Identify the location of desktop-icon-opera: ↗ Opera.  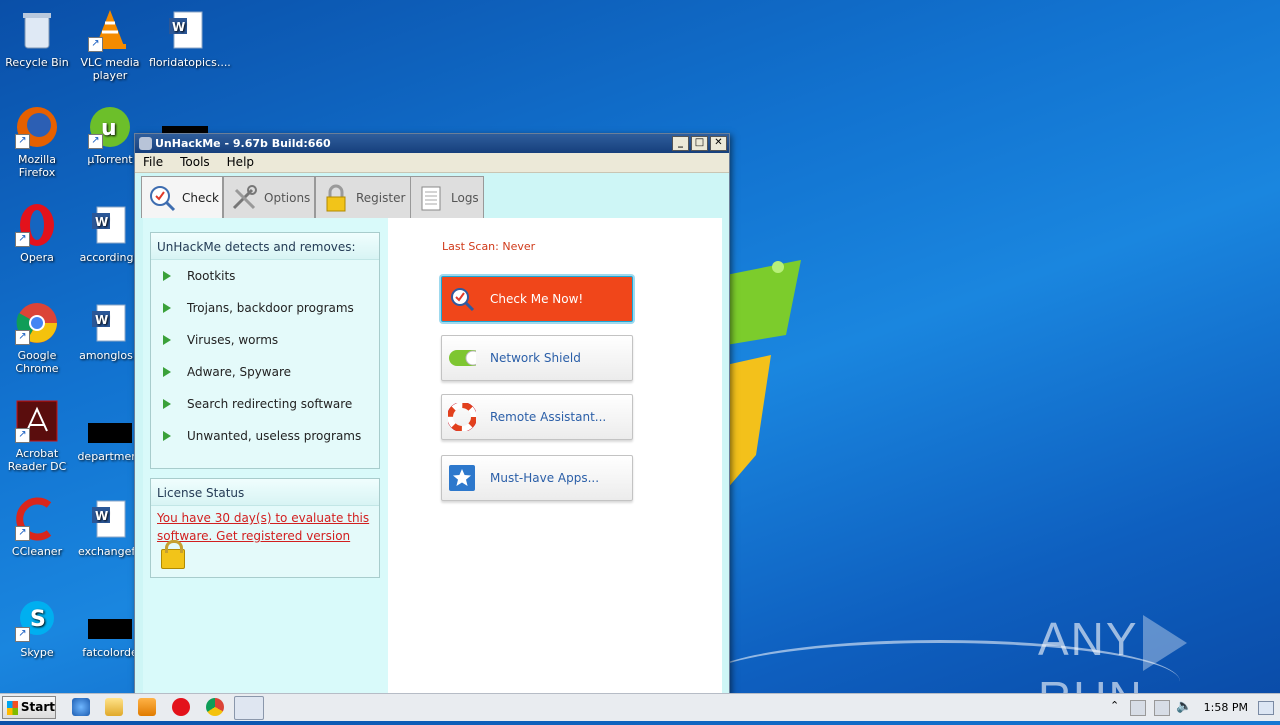
(37, 233).